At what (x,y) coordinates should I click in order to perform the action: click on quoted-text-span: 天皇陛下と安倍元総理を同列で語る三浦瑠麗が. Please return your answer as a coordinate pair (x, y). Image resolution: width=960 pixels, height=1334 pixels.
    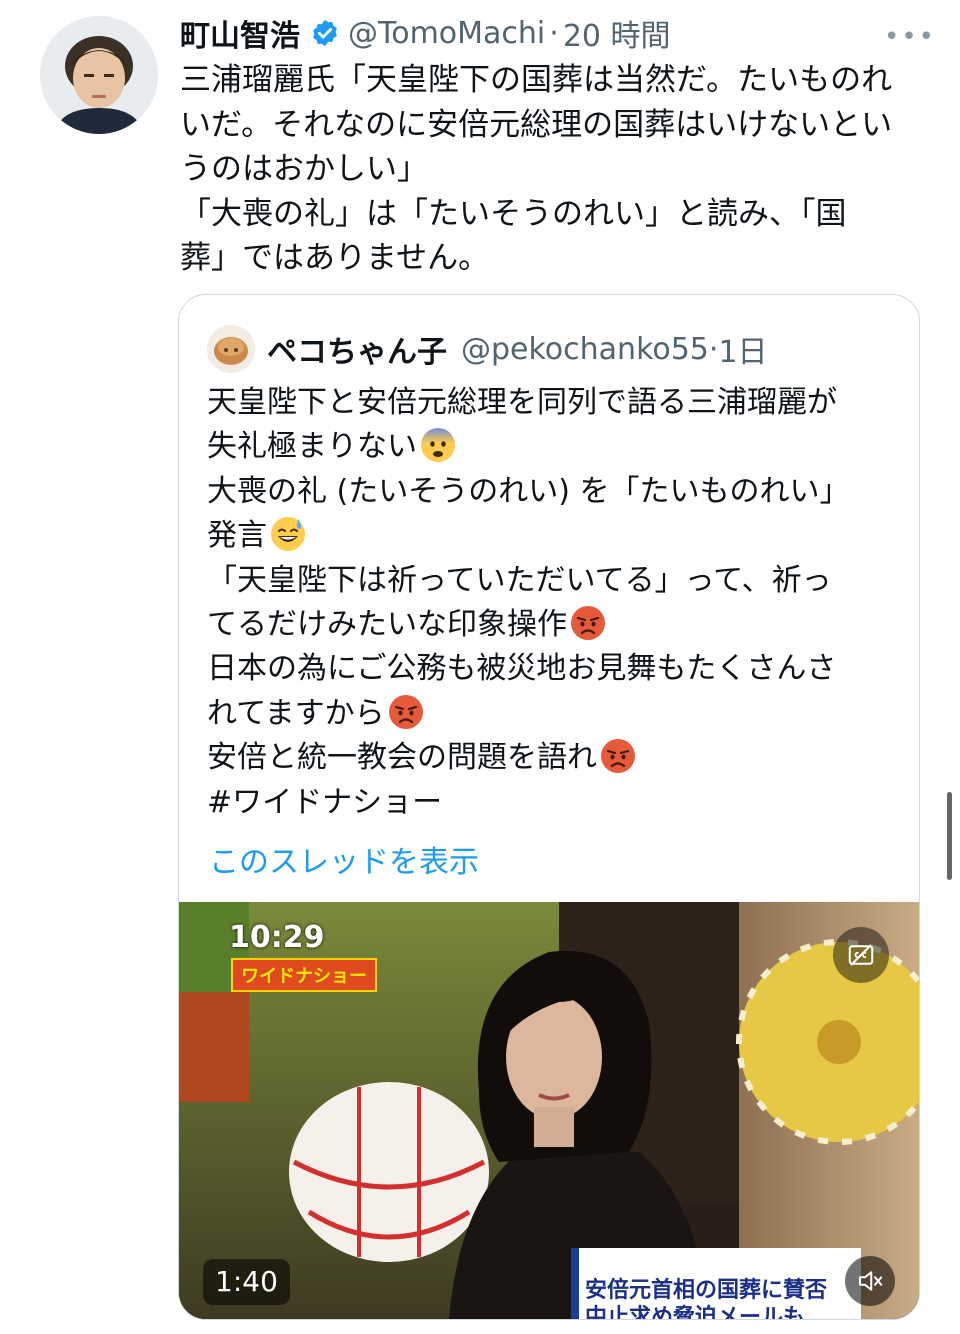
    Looking at the image, I should click on (522, 402).